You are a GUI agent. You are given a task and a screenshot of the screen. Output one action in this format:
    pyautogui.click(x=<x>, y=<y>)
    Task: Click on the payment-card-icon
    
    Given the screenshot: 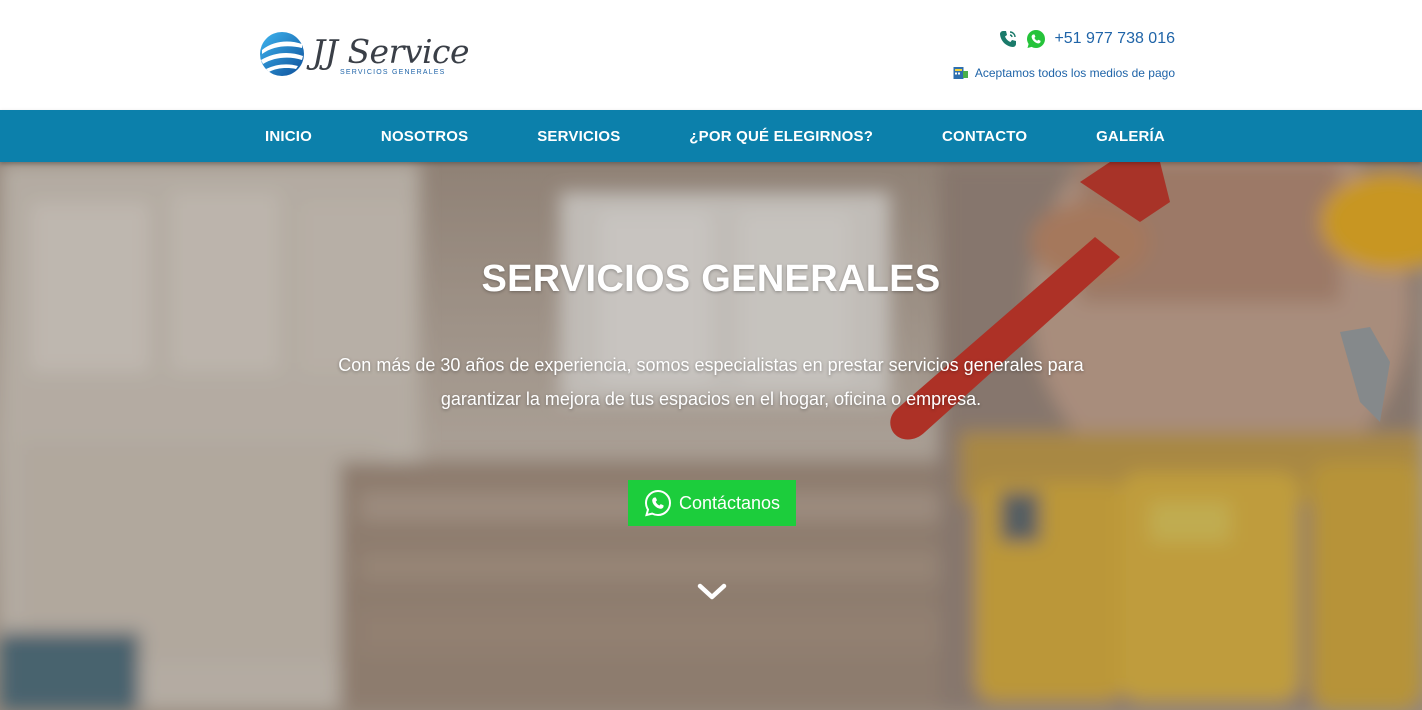 What is the action you would take?
    pyautogui.click(x=960, y=73)
    